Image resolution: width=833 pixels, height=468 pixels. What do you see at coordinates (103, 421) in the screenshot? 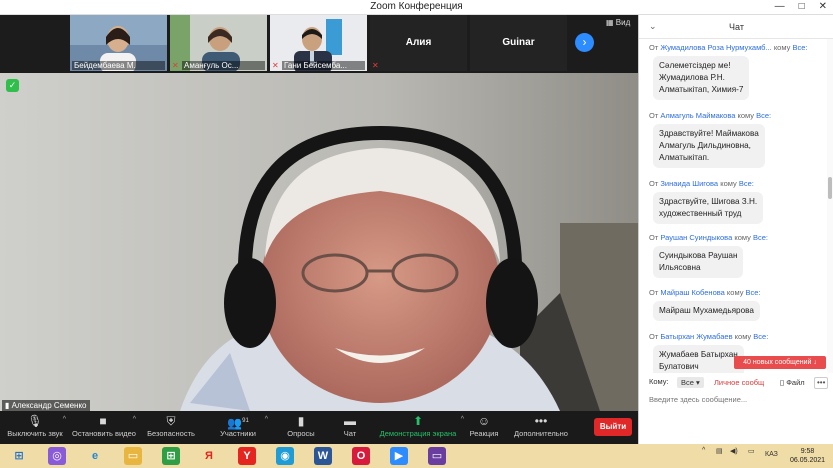
I see `video-camera-icon: ■` at bounding box center [103, 421].